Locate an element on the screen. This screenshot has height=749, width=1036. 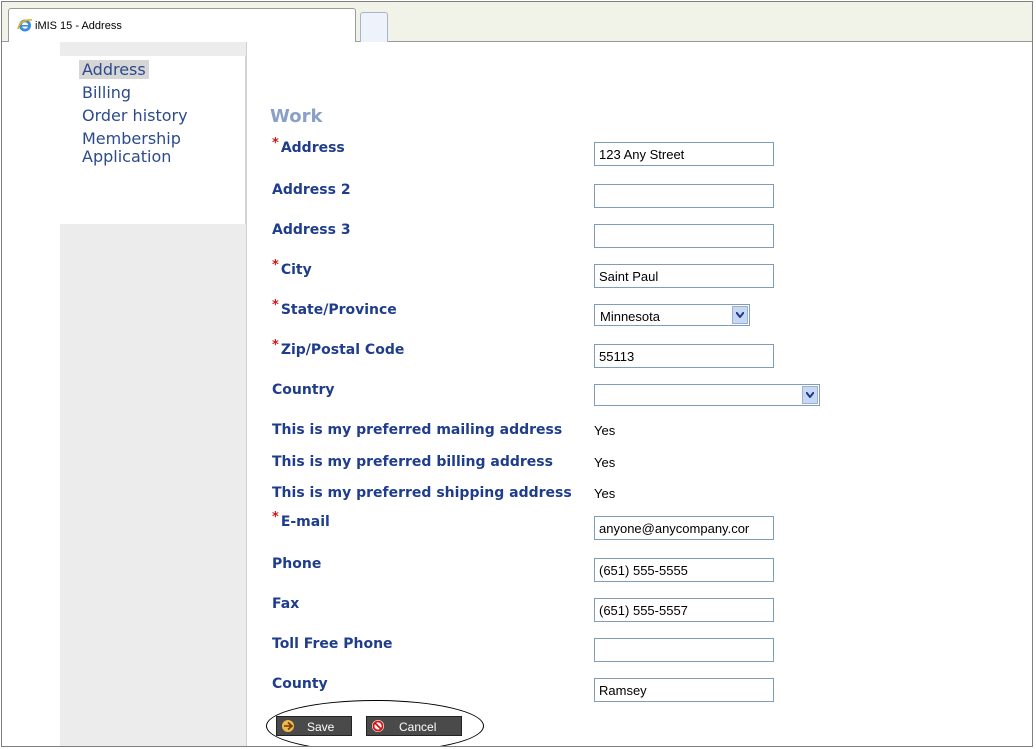
phone-label: Phone is located at coordinates (297, 564).